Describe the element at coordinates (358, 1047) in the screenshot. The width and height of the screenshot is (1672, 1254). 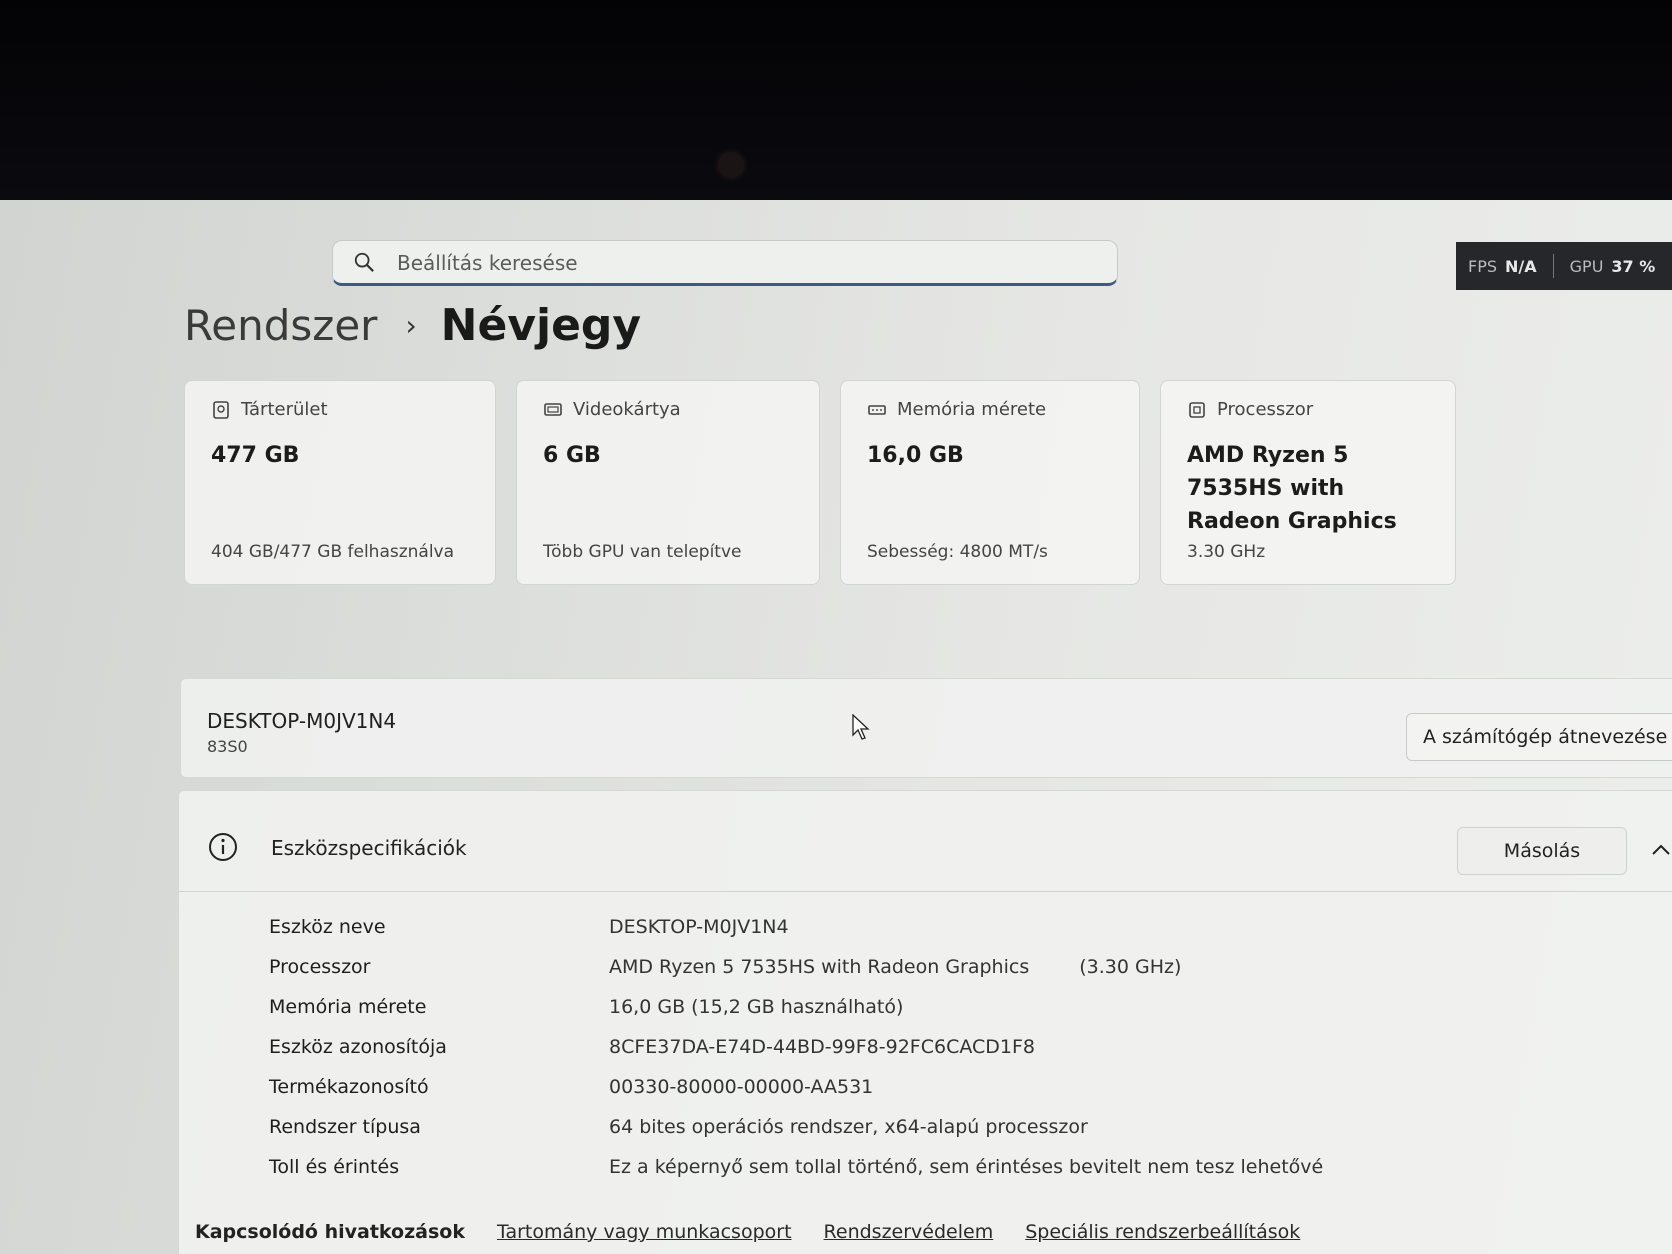
I see `spec-label-device-id: Eszköz azonosítója` at that location.